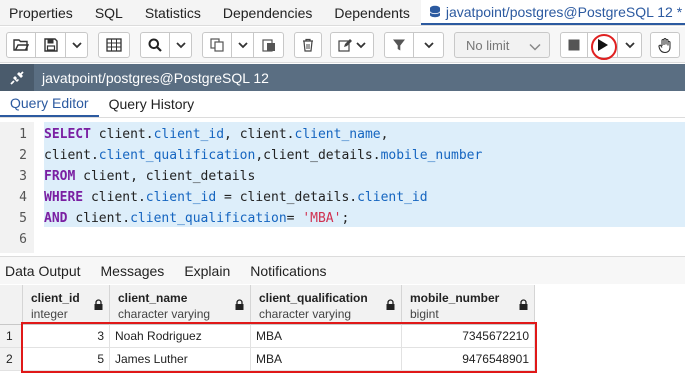 This screenshot has width=685, height=381. I want to click on save-menu-button, so click(77, 45).